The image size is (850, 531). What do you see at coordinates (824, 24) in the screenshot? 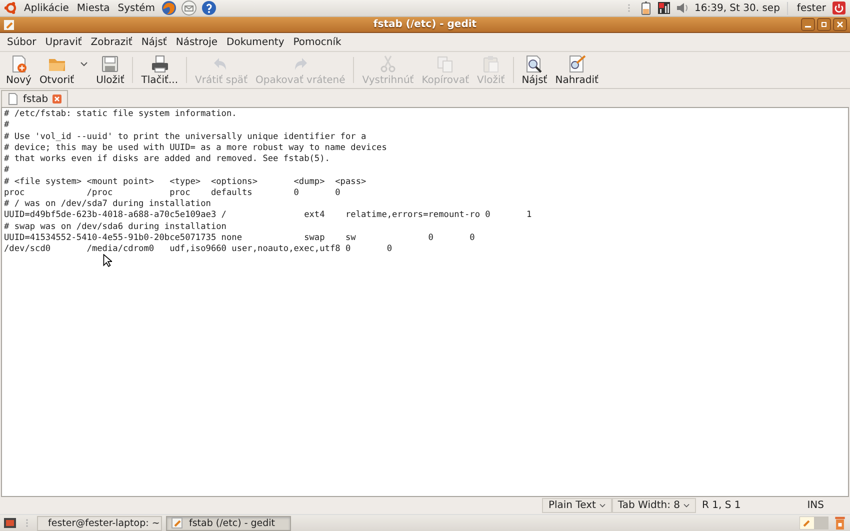
I see `maximize-button` at bounding box center [824, 24].